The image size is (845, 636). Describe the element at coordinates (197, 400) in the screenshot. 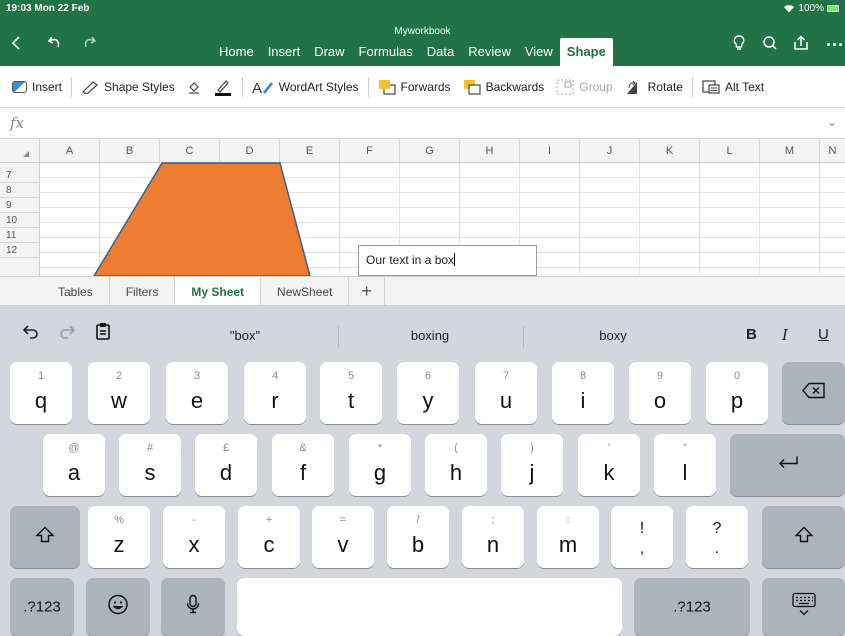

I see `key-char: e` at that location.